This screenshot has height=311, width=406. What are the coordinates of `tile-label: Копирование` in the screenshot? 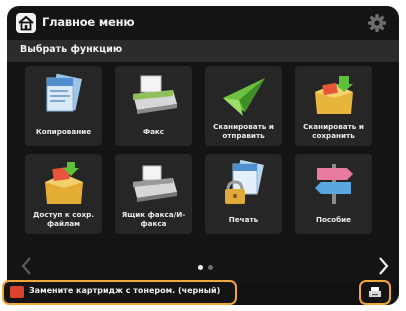 It's located at (63, 131).